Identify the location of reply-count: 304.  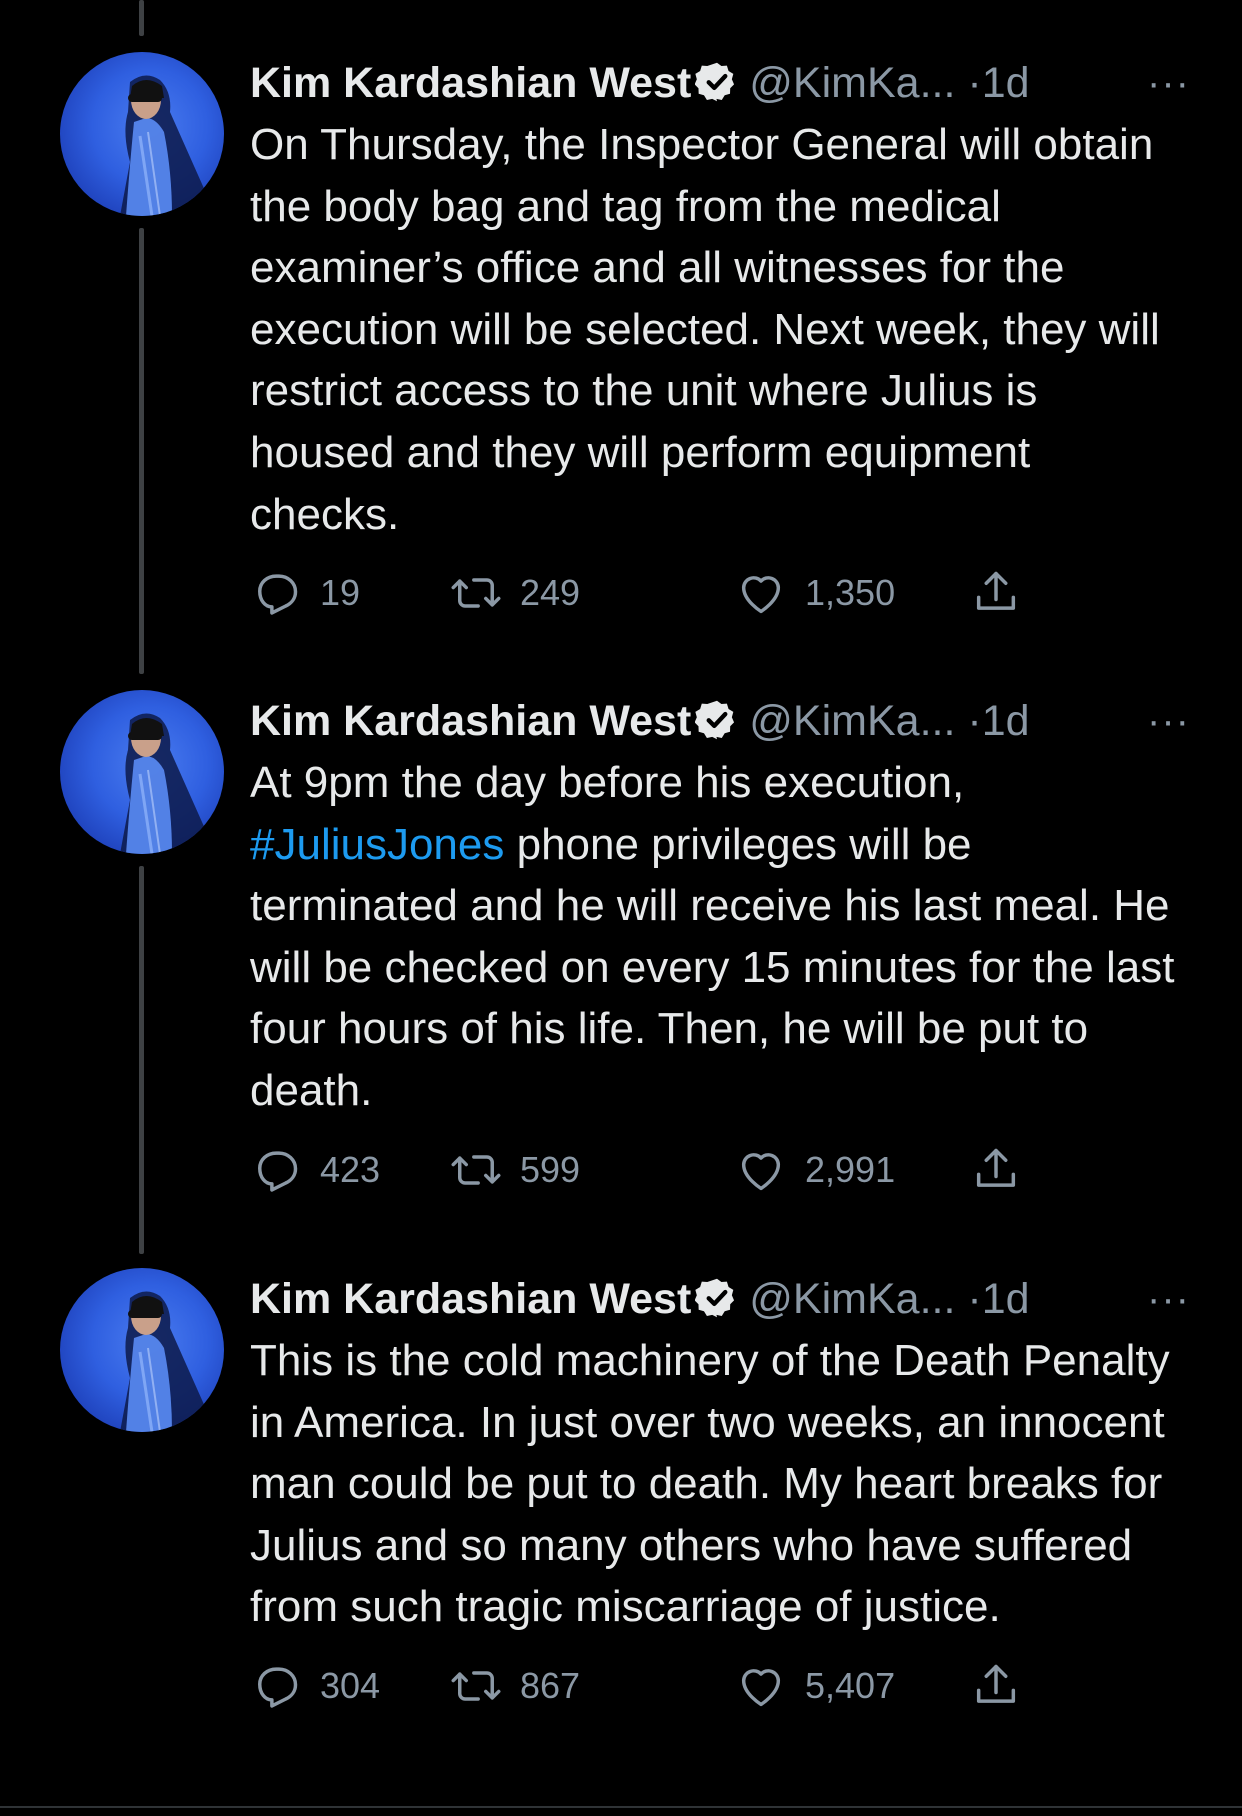
(350, 1685).